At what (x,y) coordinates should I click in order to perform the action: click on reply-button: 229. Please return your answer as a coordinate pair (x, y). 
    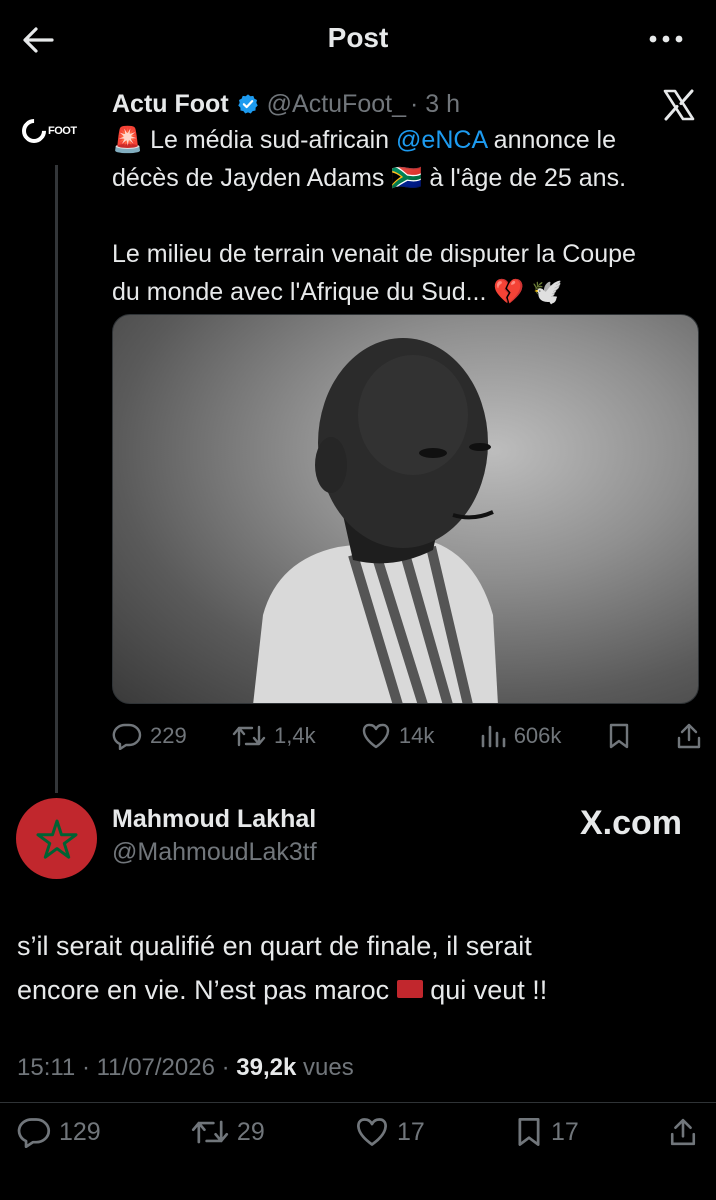
    Looking at the image, I should click on (149, 736).